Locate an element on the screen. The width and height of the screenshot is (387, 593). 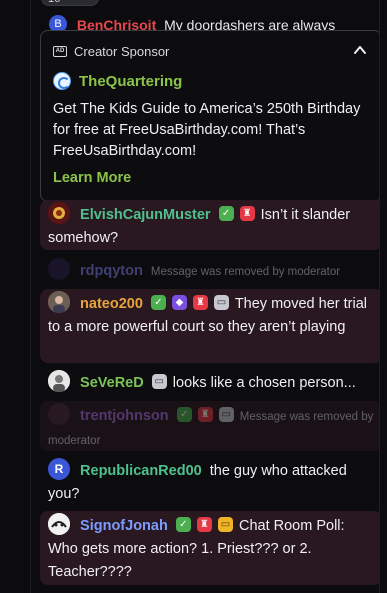
username: nateo200 is located at coordinates (111, 304).